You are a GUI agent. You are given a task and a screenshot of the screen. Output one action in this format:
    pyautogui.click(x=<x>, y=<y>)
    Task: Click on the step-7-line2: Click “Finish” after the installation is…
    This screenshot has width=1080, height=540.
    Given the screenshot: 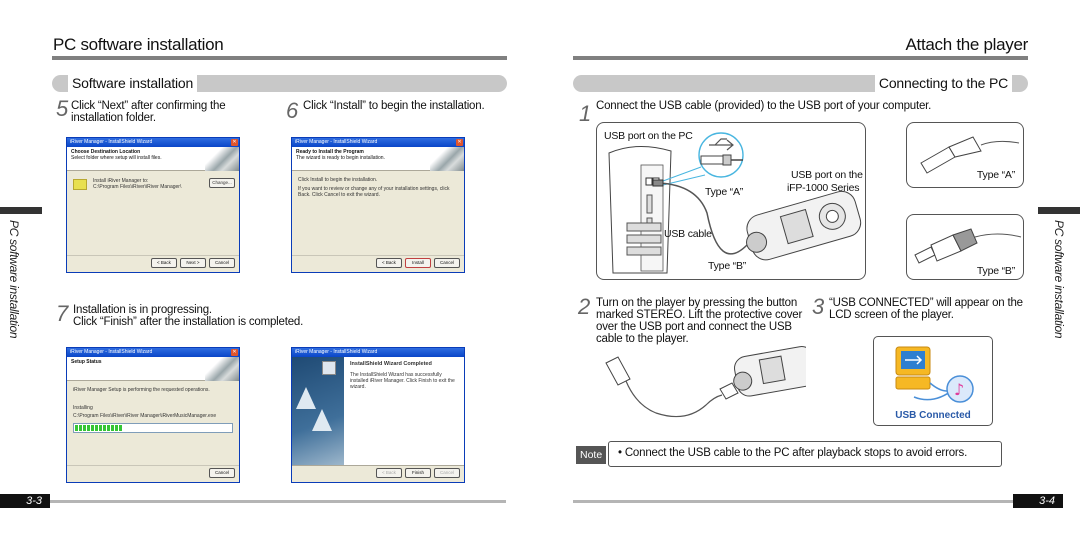 What is the action you would take?
    pyautogui.click(x=188, y=322)
    